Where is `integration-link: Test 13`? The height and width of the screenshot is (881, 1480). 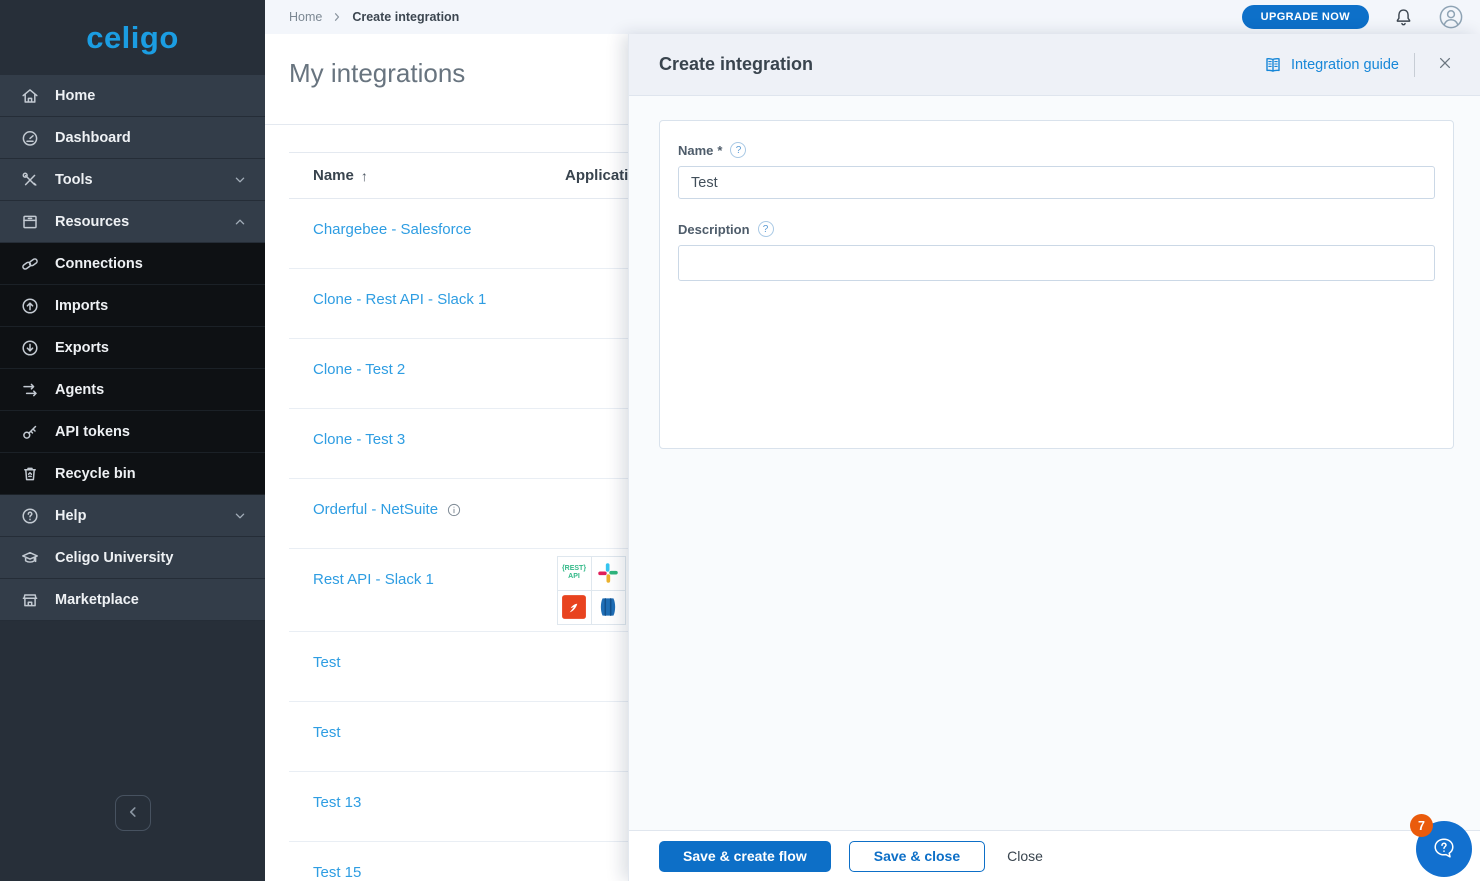
integration-link: Test 13 is located at coordinates (337, 802).